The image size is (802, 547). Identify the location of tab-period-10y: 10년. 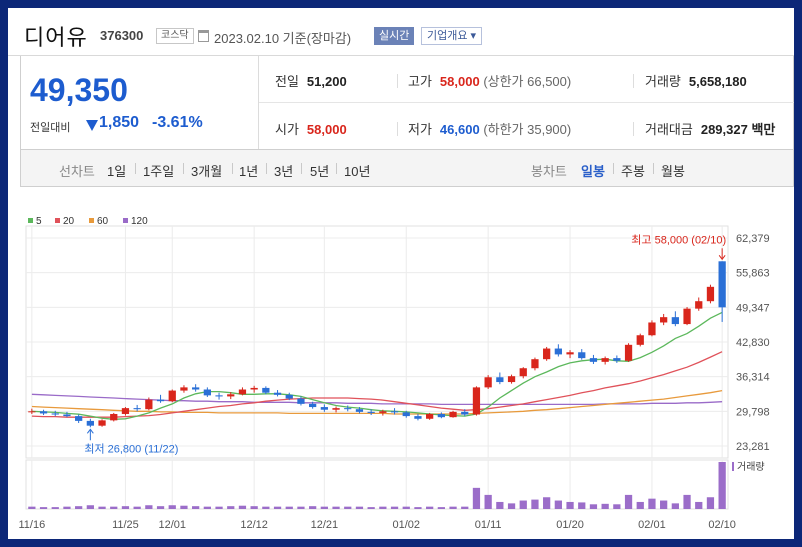
(357, 170).